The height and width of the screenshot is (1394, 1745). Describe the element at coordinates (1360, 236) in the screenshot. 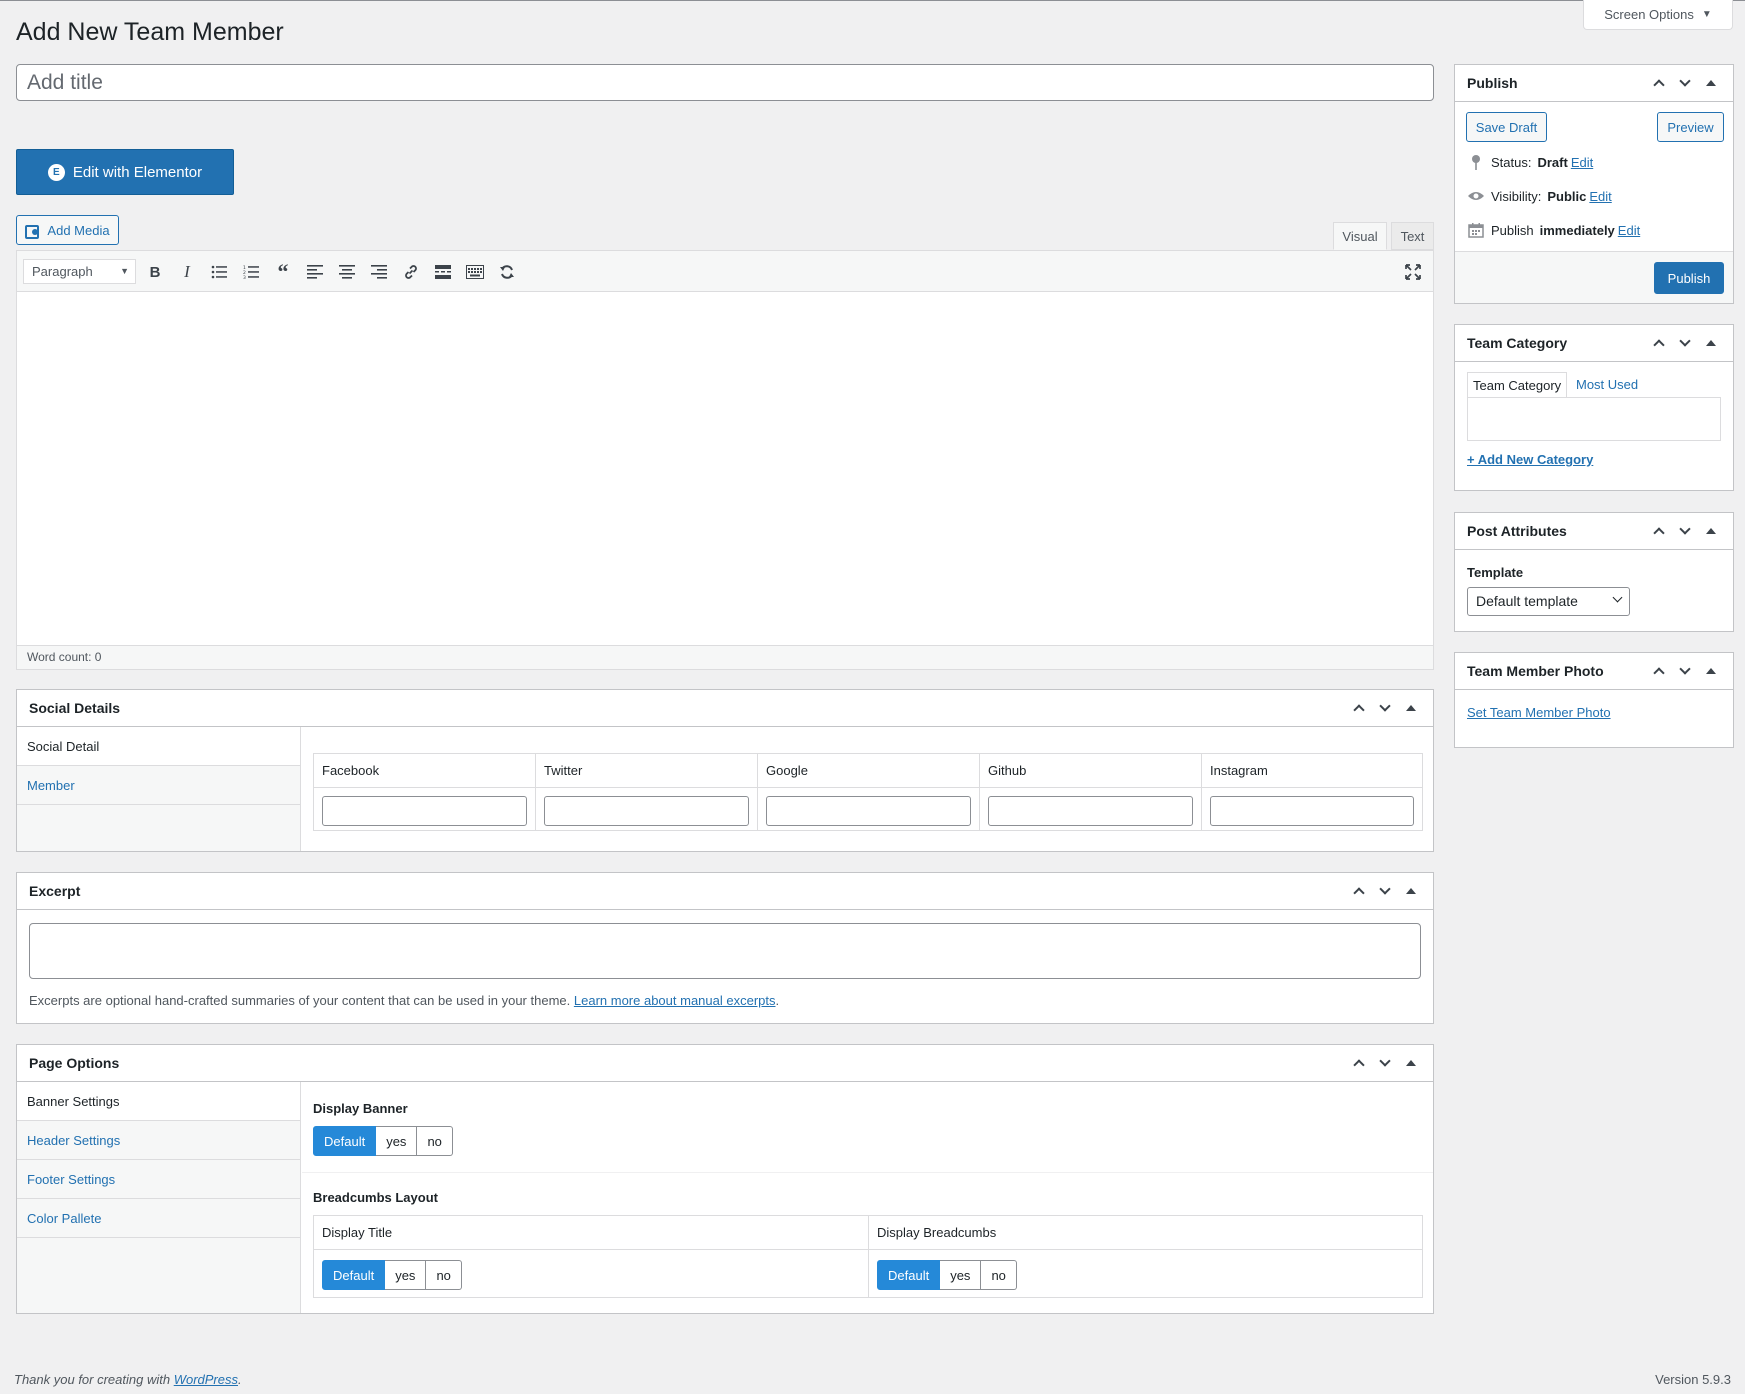

I see `tab-visual: Visual` at that location.